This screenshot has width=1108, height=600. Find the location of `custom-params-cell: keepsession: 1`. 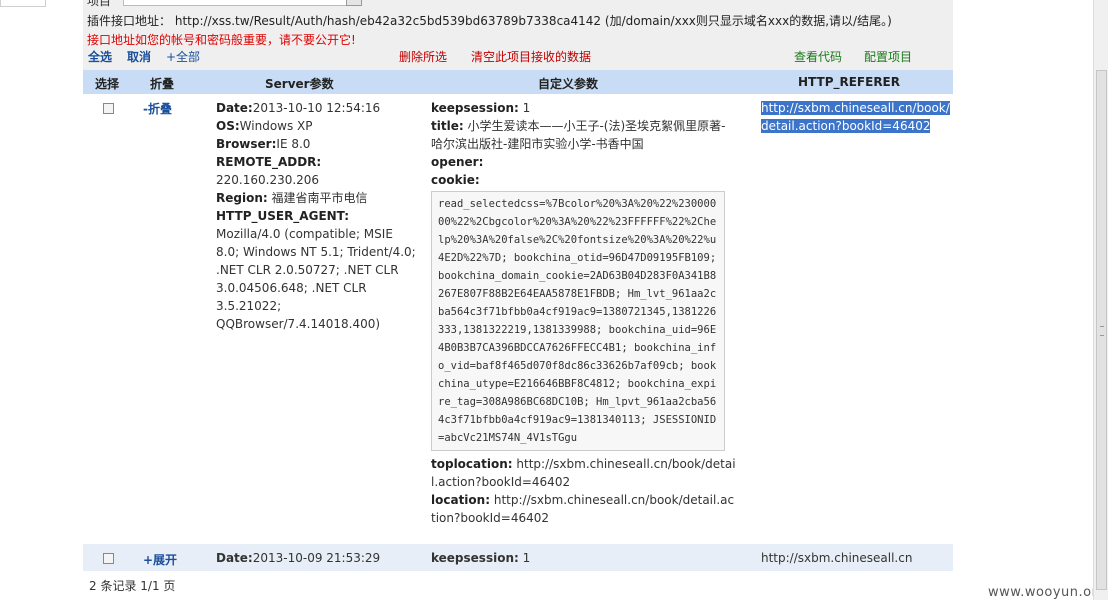

custom-params-cell: keepsession: 1 is located at coordinates (480, 558).